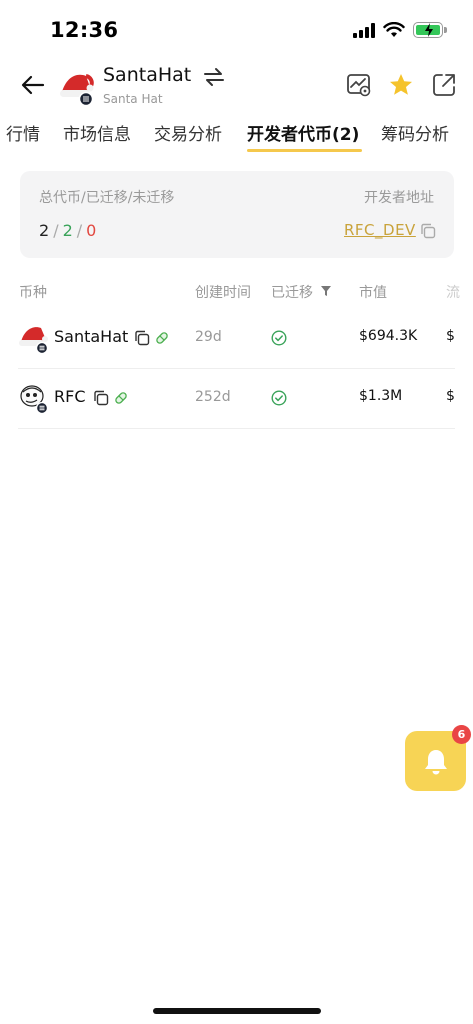 This screenshot has width=473, height=1024. I want to click on token-header: SantaHat Santa Hat, so click(236, 86).